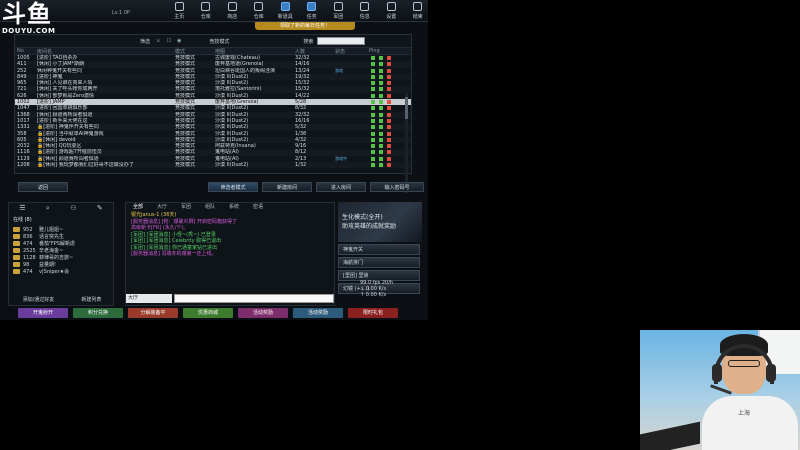 The width and height of the screenshot is (800, 450). I want to click on friend-item: 952 雅儿姐姐~, so click(61, 229).